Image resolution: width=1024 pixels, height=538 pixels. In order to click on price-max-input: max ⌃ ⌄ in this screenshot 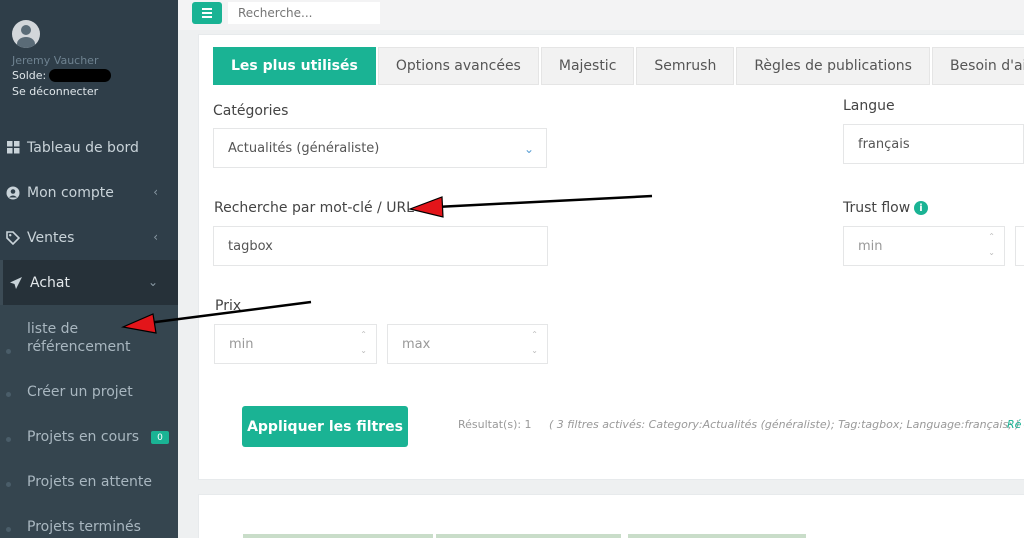, I will do `click(467, 344)`.